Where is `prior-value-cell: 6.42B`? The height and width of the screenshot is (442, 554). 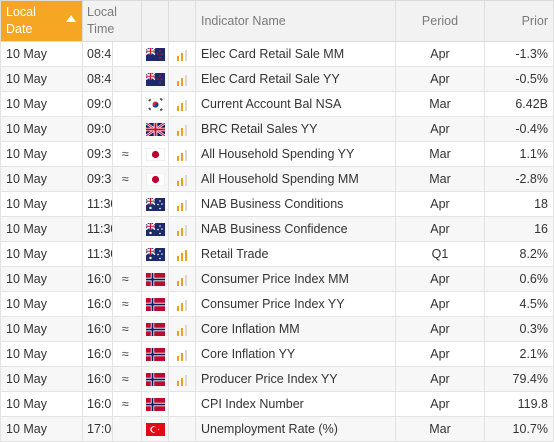
prior-value-cell: 6.42B is located at coordinates (519, 104).